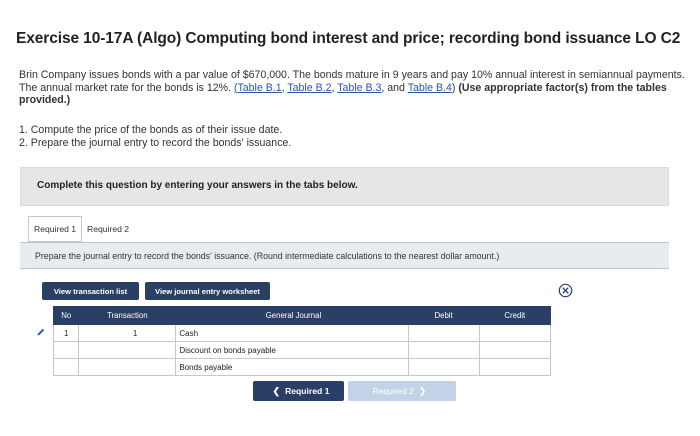 The height and width of the screenshot is (436, 700). I want to click on chevron-right-icon: ❯, so click(422, 390).